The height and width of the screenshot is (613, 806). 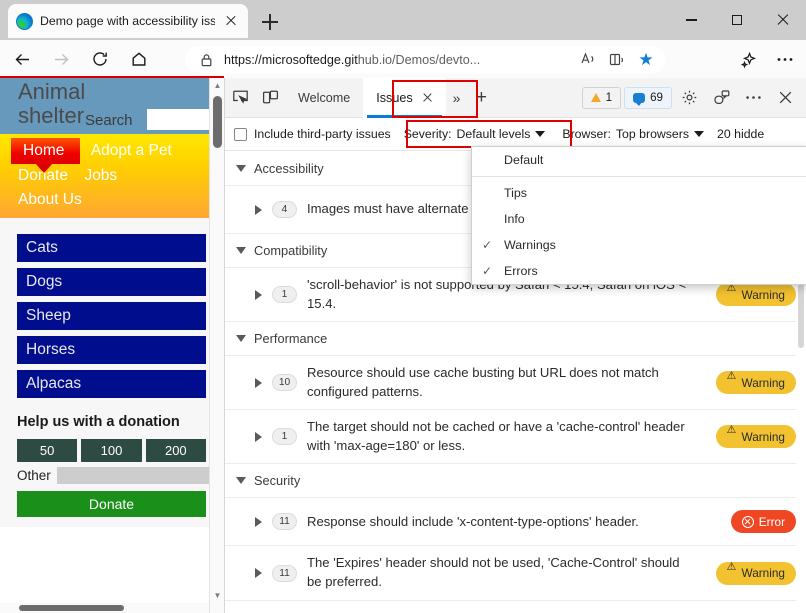 What do you see at coordinates (785, 59) in the screenshot?
I see `browser-more-icon` at bounding box center [785, 59].